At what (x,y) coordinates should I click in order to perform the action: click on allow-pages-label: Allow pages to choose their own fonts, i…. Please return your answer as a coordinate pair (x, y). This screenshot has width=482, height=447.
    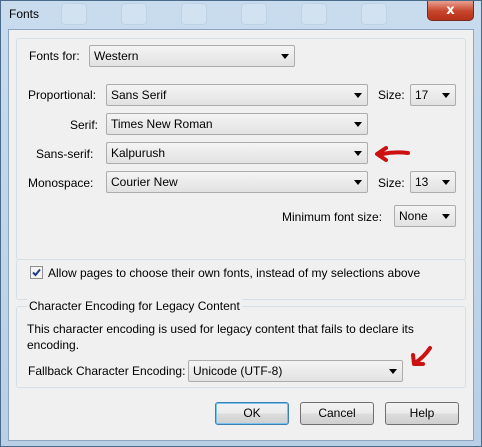
    Looking at the image, I should click on (234, 273).